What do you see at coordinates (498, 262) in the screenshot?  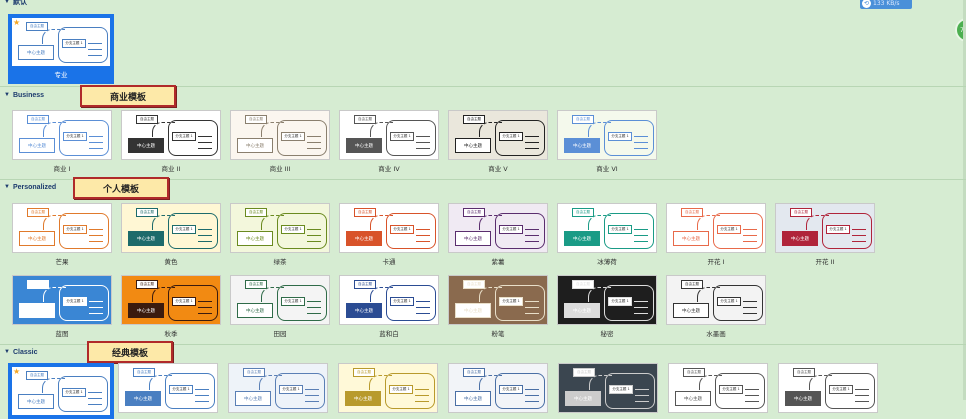 I see `template-name: 紫薯` at bounding box center [498, 262].